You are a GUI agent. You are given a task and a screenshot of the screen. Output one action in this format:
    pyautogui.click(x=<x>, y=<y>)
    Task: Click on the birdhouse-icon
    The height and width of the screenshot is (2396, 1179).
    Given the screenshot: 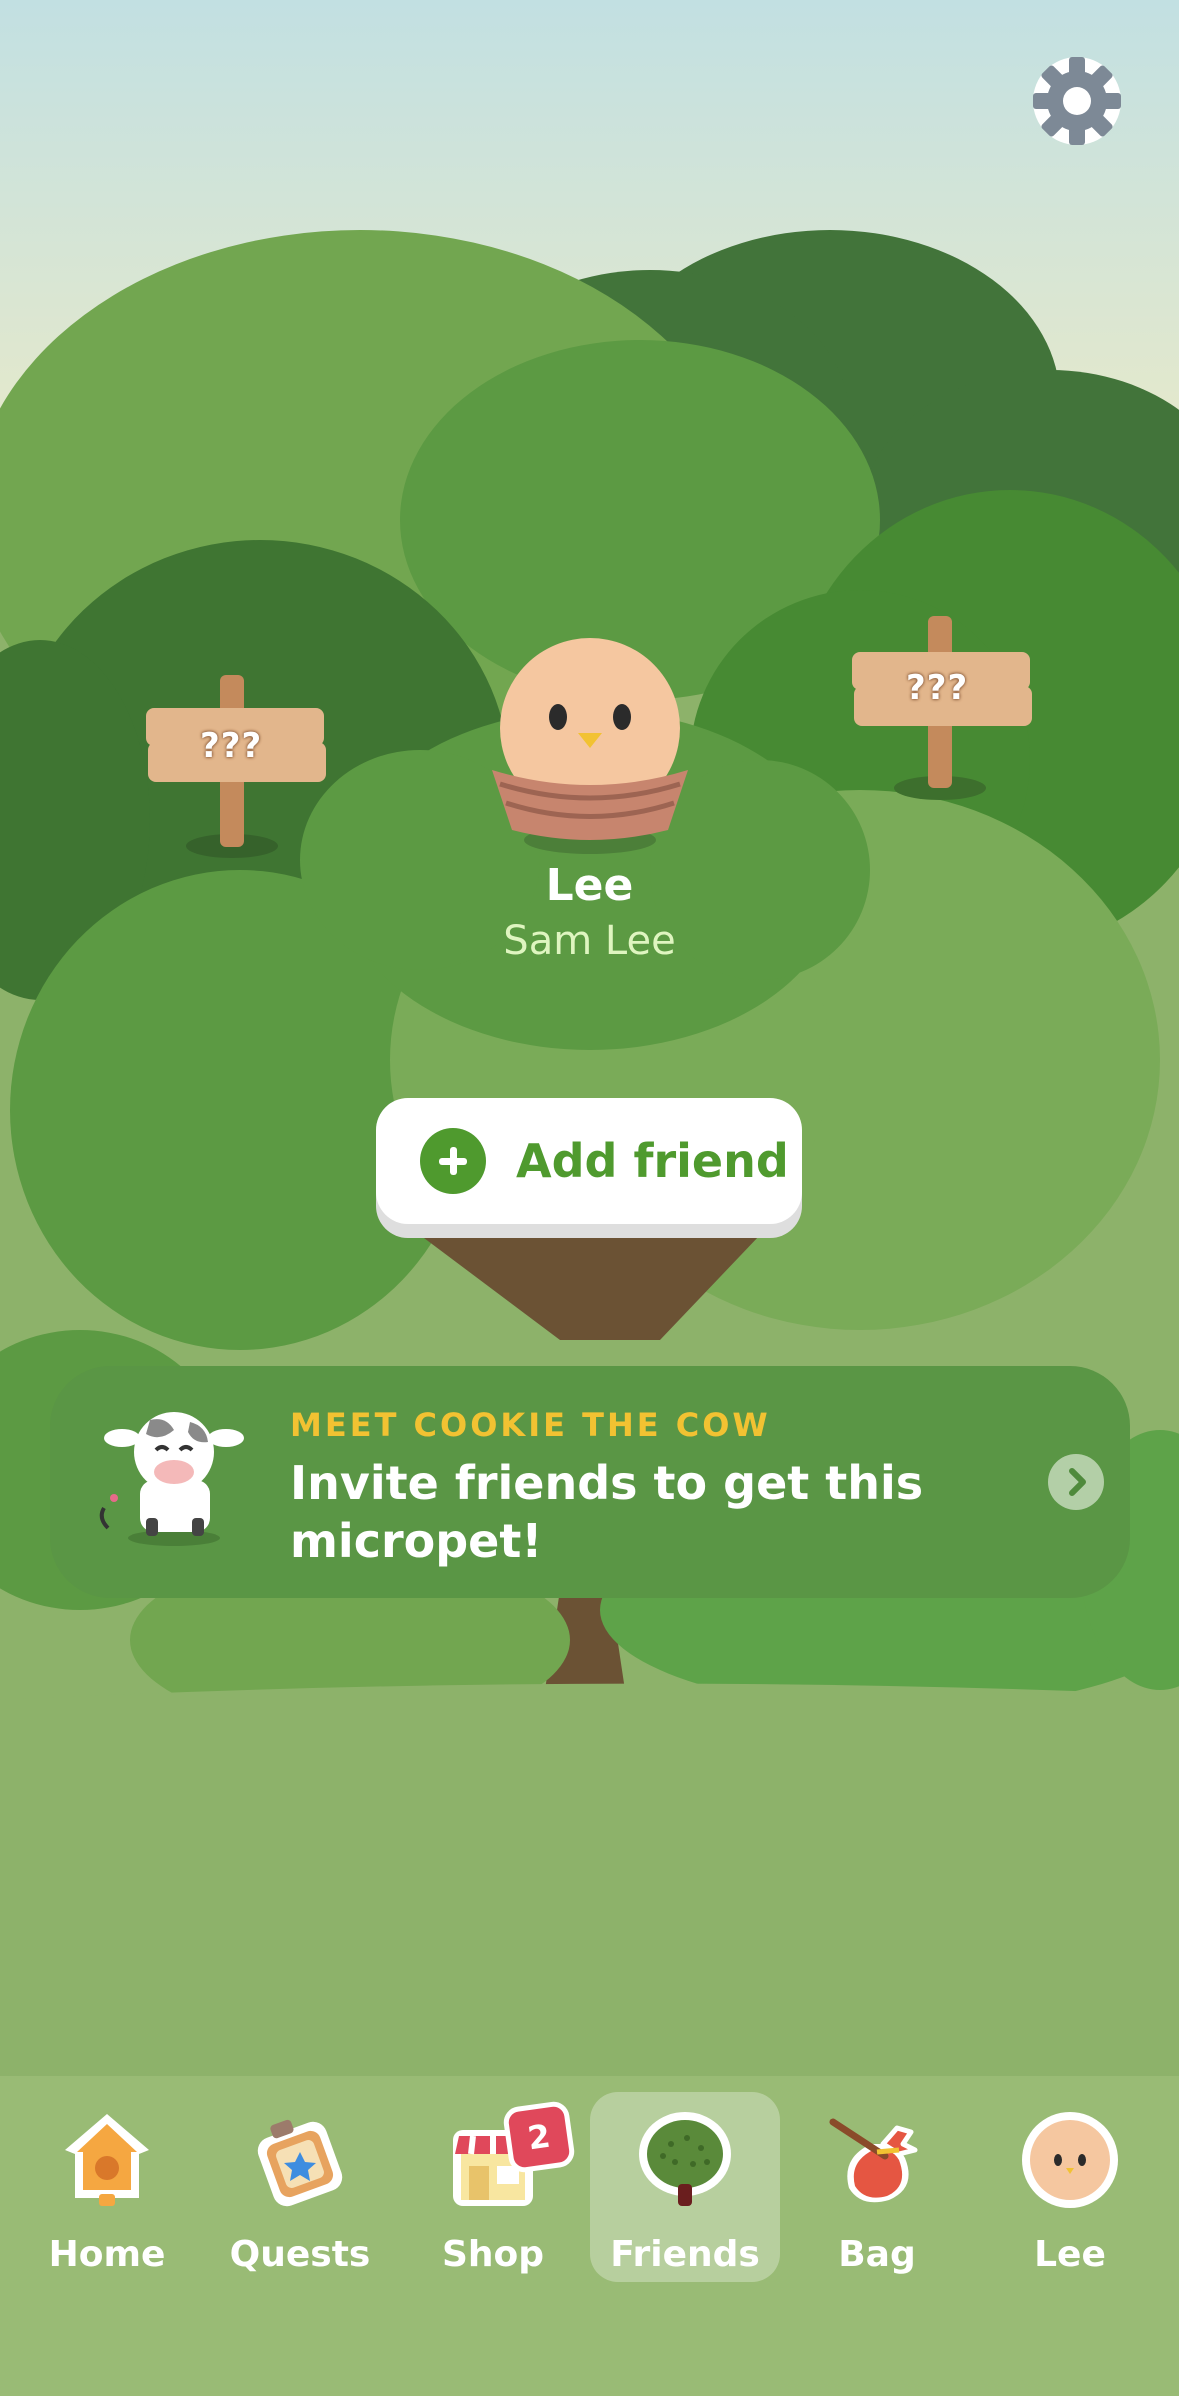 What is the action you would take?
    pyautogui.click(x=107, y=2160)
    